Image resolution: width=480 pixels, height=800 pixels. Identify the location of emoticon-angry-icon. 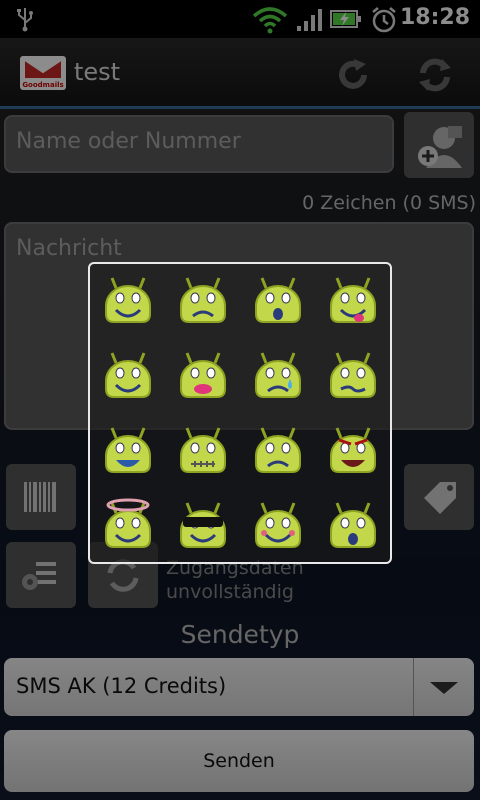
(353, 450).